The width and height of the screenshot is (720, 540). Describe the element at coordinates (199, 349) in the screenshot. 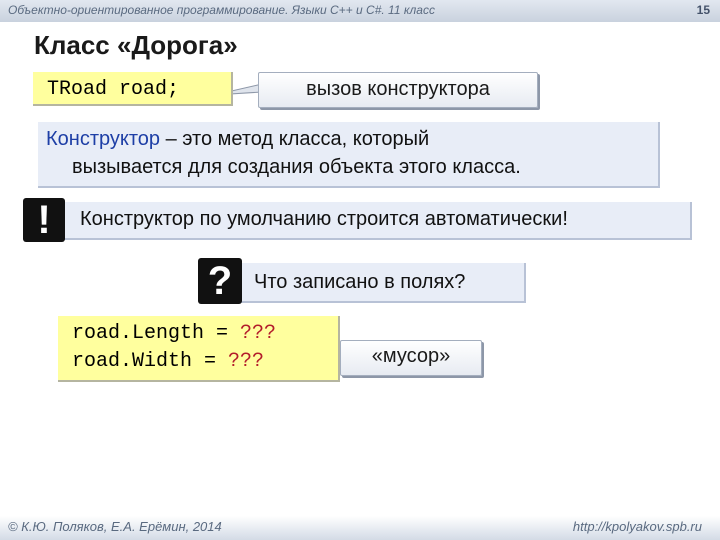

I see `fields-code-box: road.Length = ??? road.Width = ???` at that location.